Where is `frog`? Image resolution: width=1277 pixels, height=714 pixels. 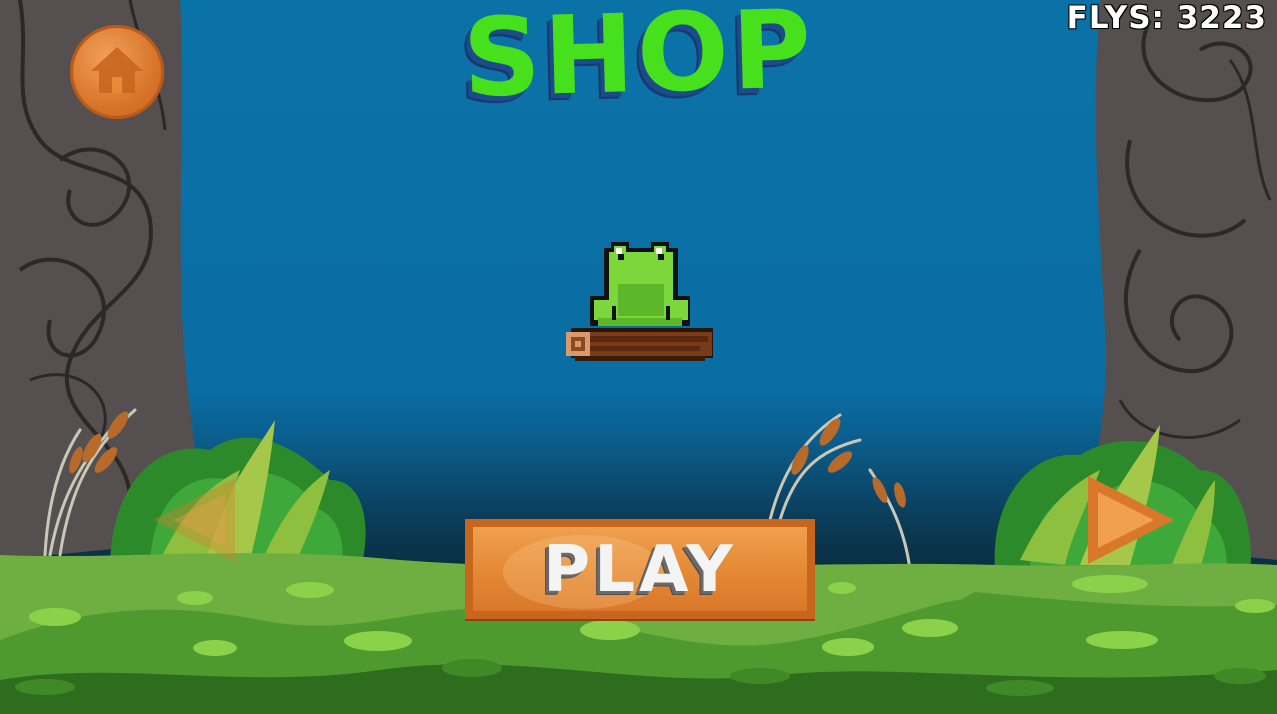 frog is located at coordinates (640, 284).